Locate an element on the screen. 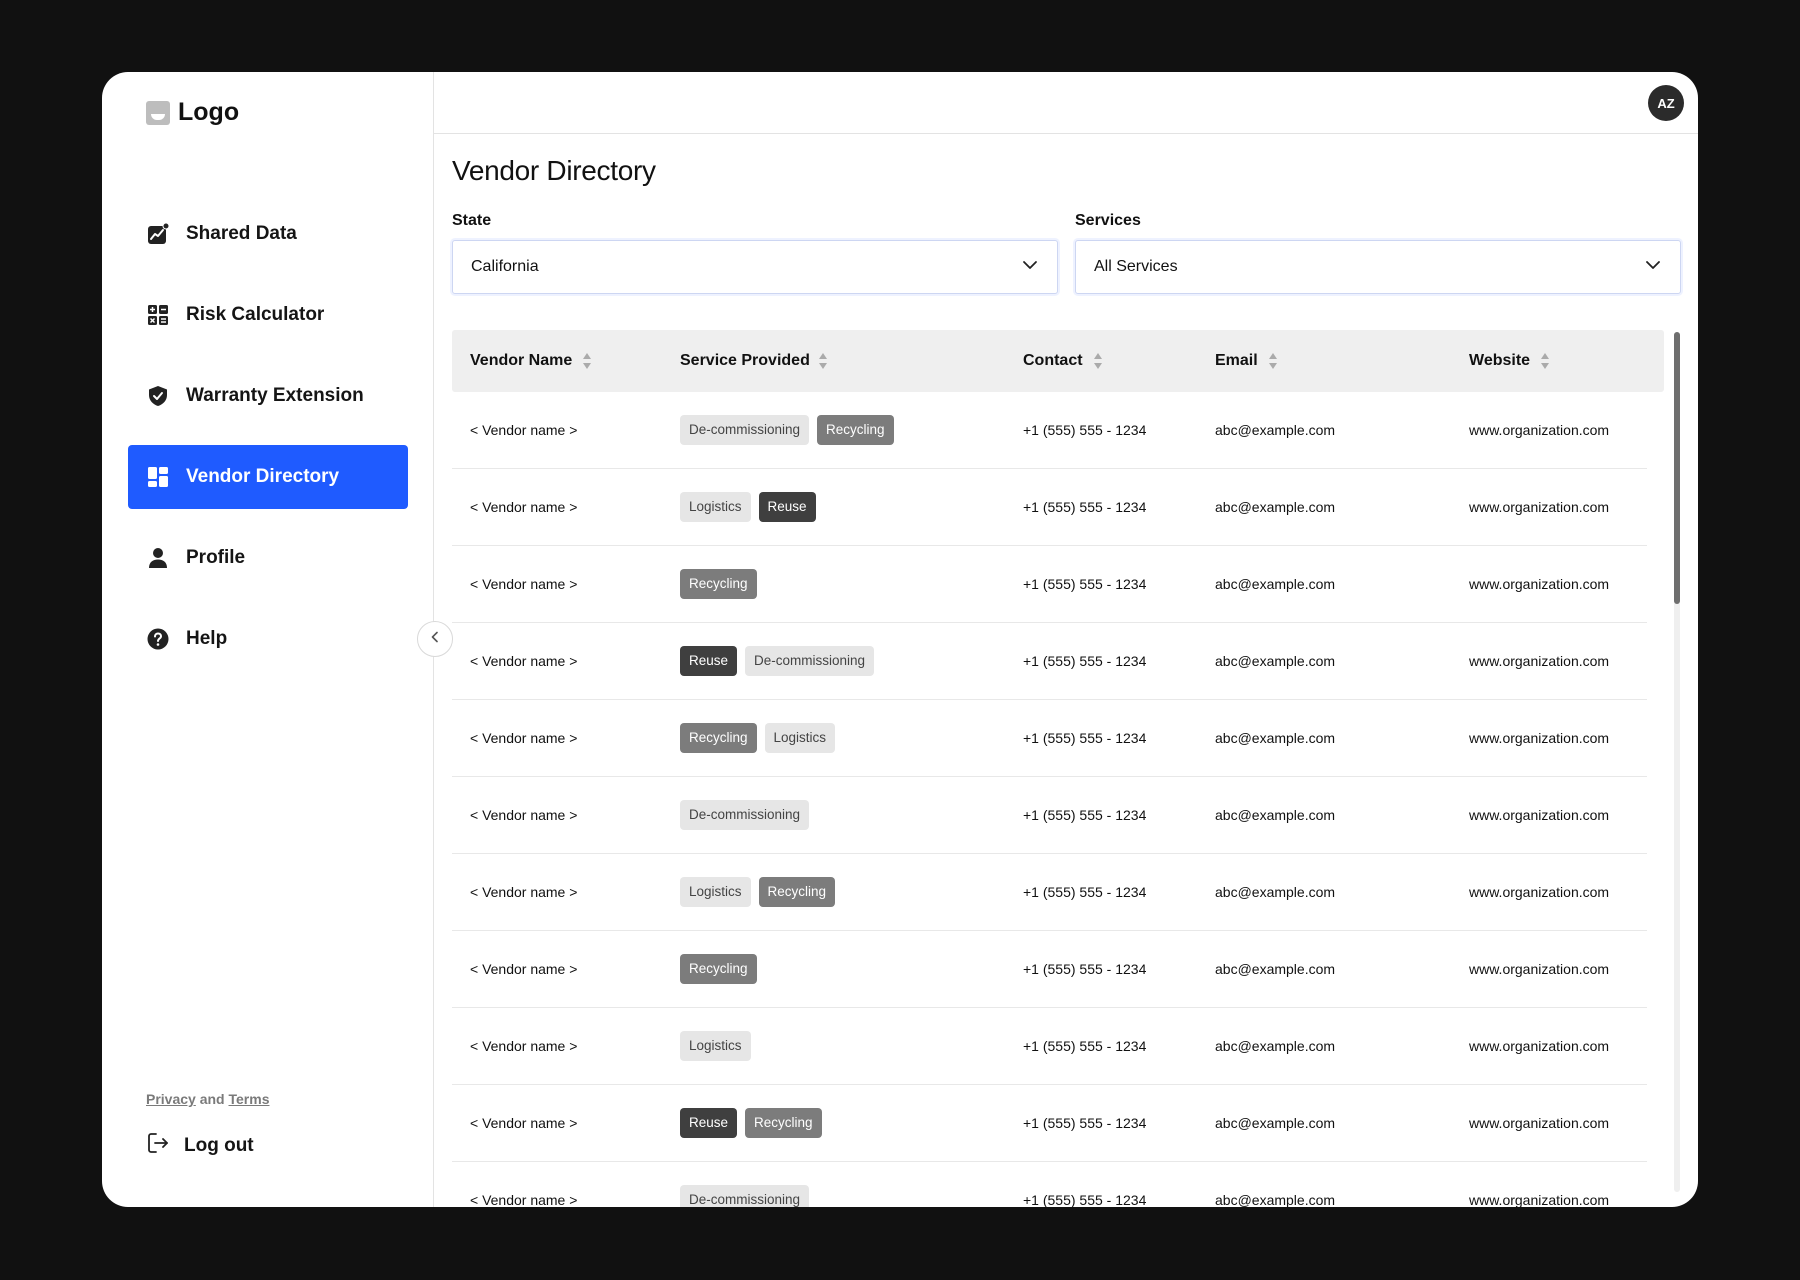 The image size is (1800, 1280). service-tags-cell: De-commissioning Recycling is located at coordinates (787, 430).